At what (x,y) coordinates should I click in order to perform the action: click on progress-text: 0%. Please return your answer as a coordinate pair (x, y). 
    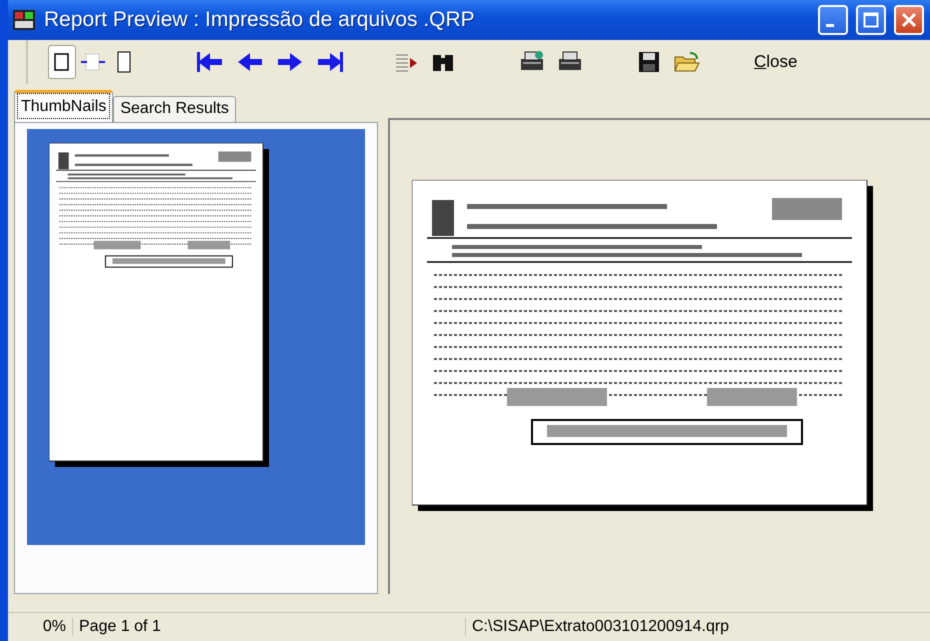
    Looking at the image, I should click on (40, 627).